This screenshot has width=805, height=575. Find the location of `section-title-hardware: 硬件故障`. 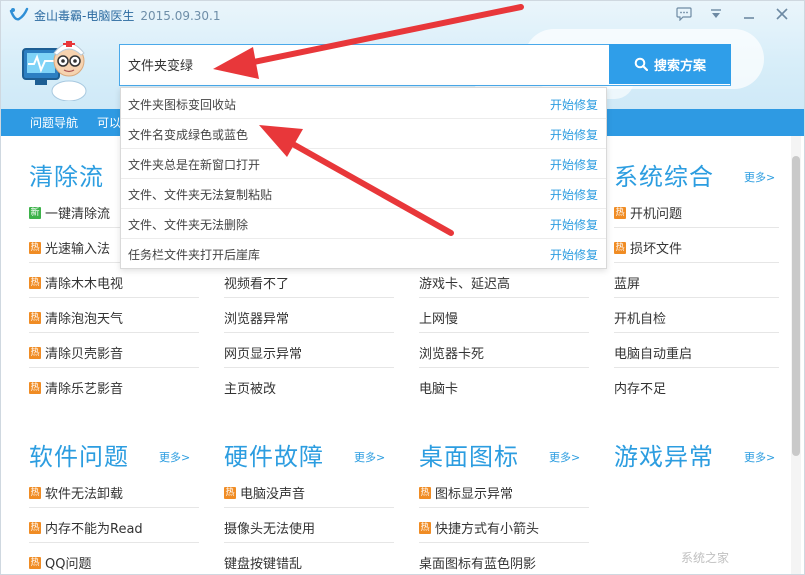

section-title-hardware: 硬件故障 is located at coordinates (274, 457).